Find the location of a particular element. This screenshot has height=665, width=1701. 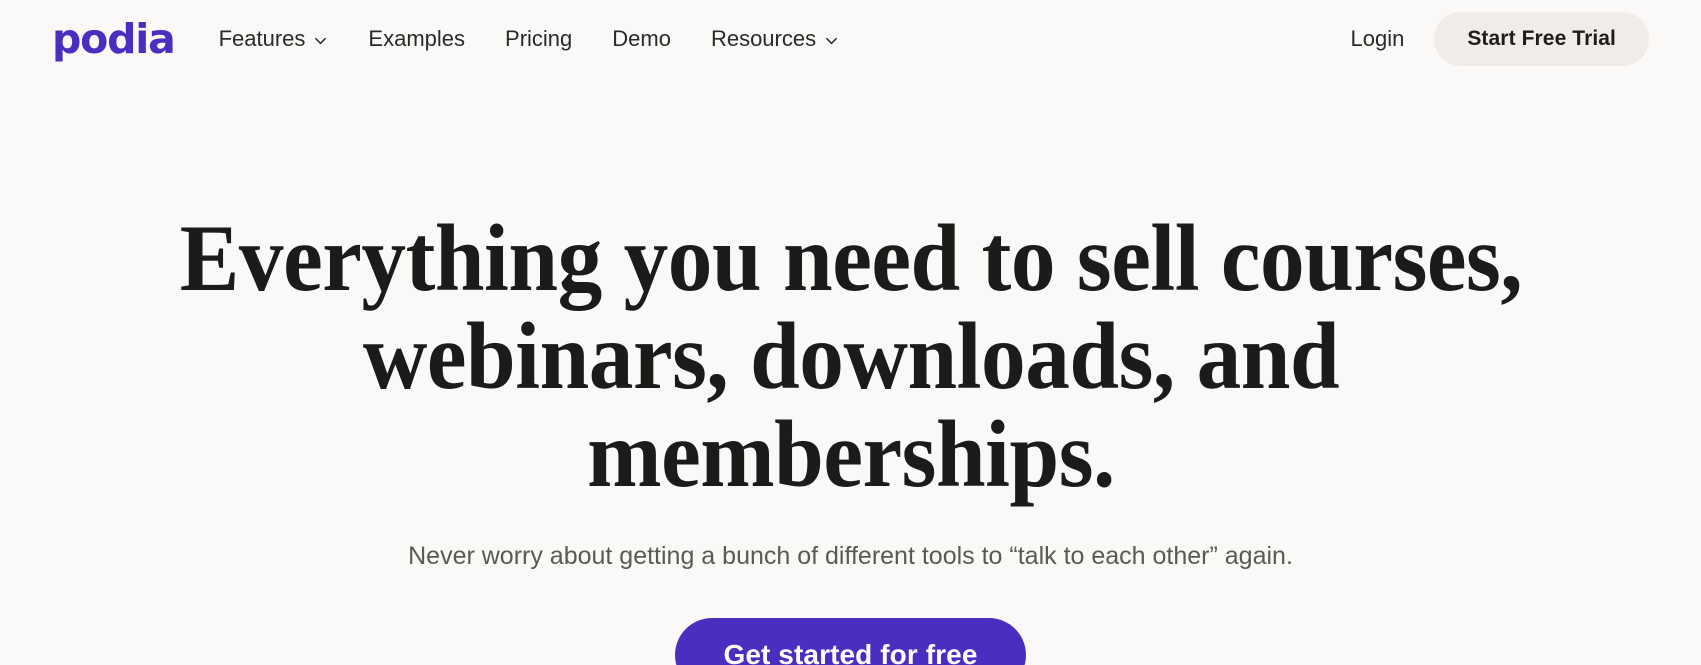

nav-item-resources: Resources is located at coordinates (775, 39).